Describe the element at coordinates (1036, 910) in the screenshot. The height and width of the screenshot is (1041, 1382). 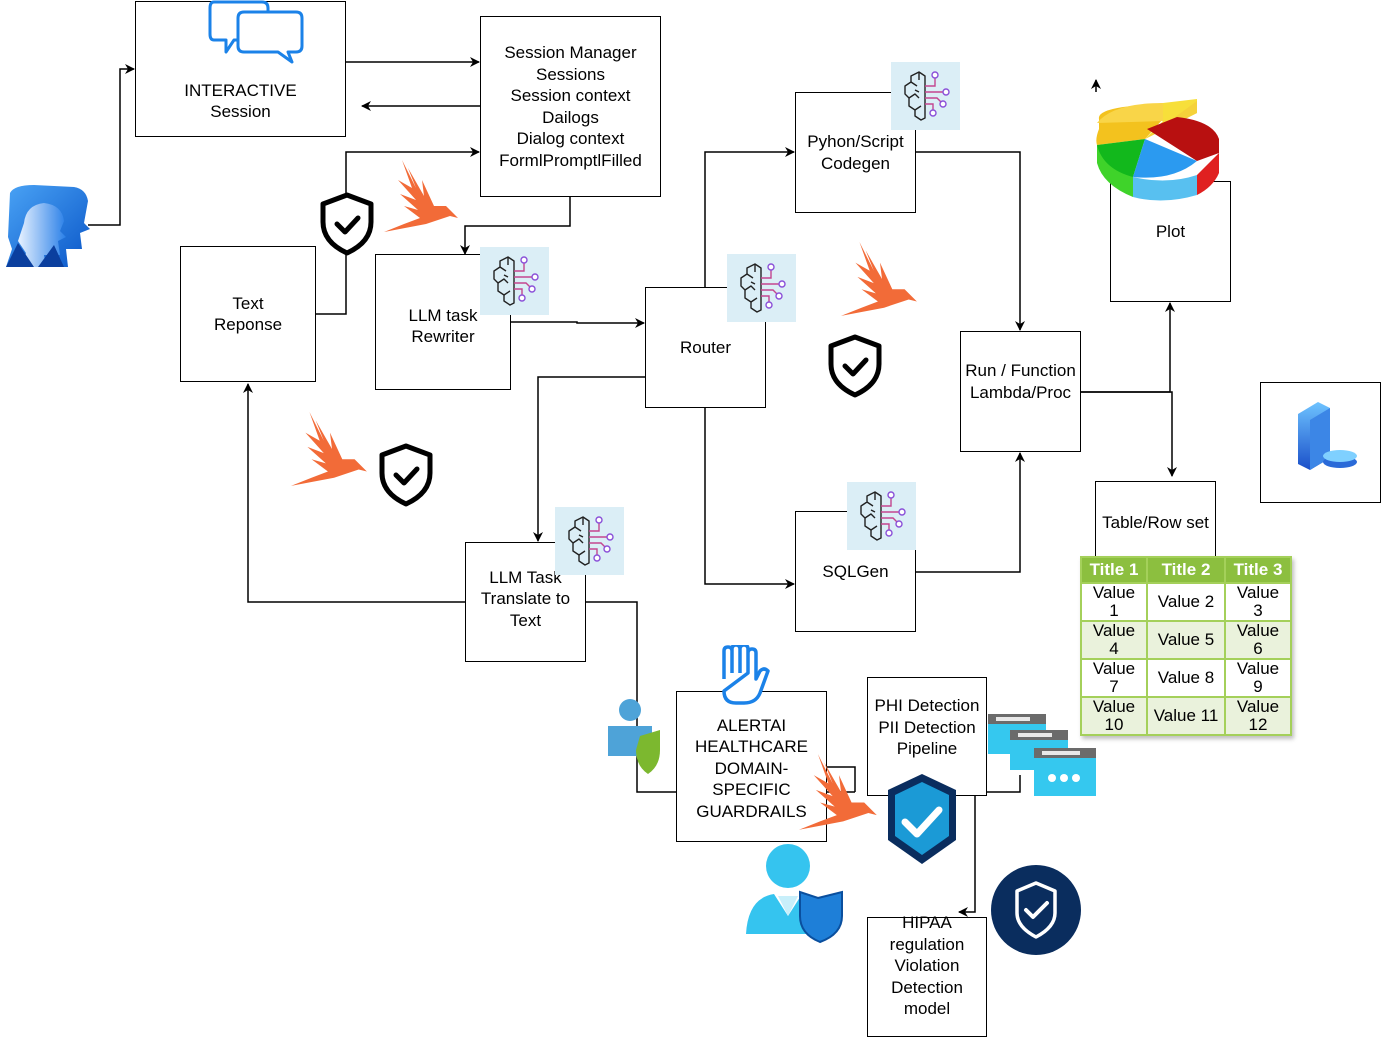
I see `circle-shield-check-icon` at that location.